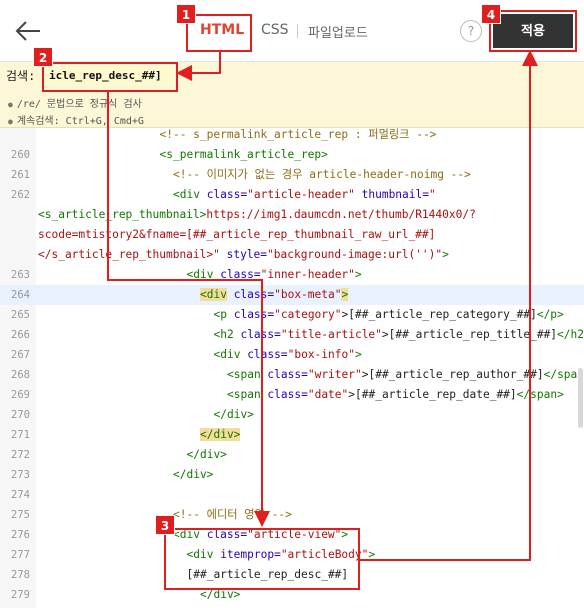 This screenshot has width=584, height=608. What do you see at coordinates (20, 155) in the screenshot?
I see `line-number: 260` at bounding box center [20, 155].